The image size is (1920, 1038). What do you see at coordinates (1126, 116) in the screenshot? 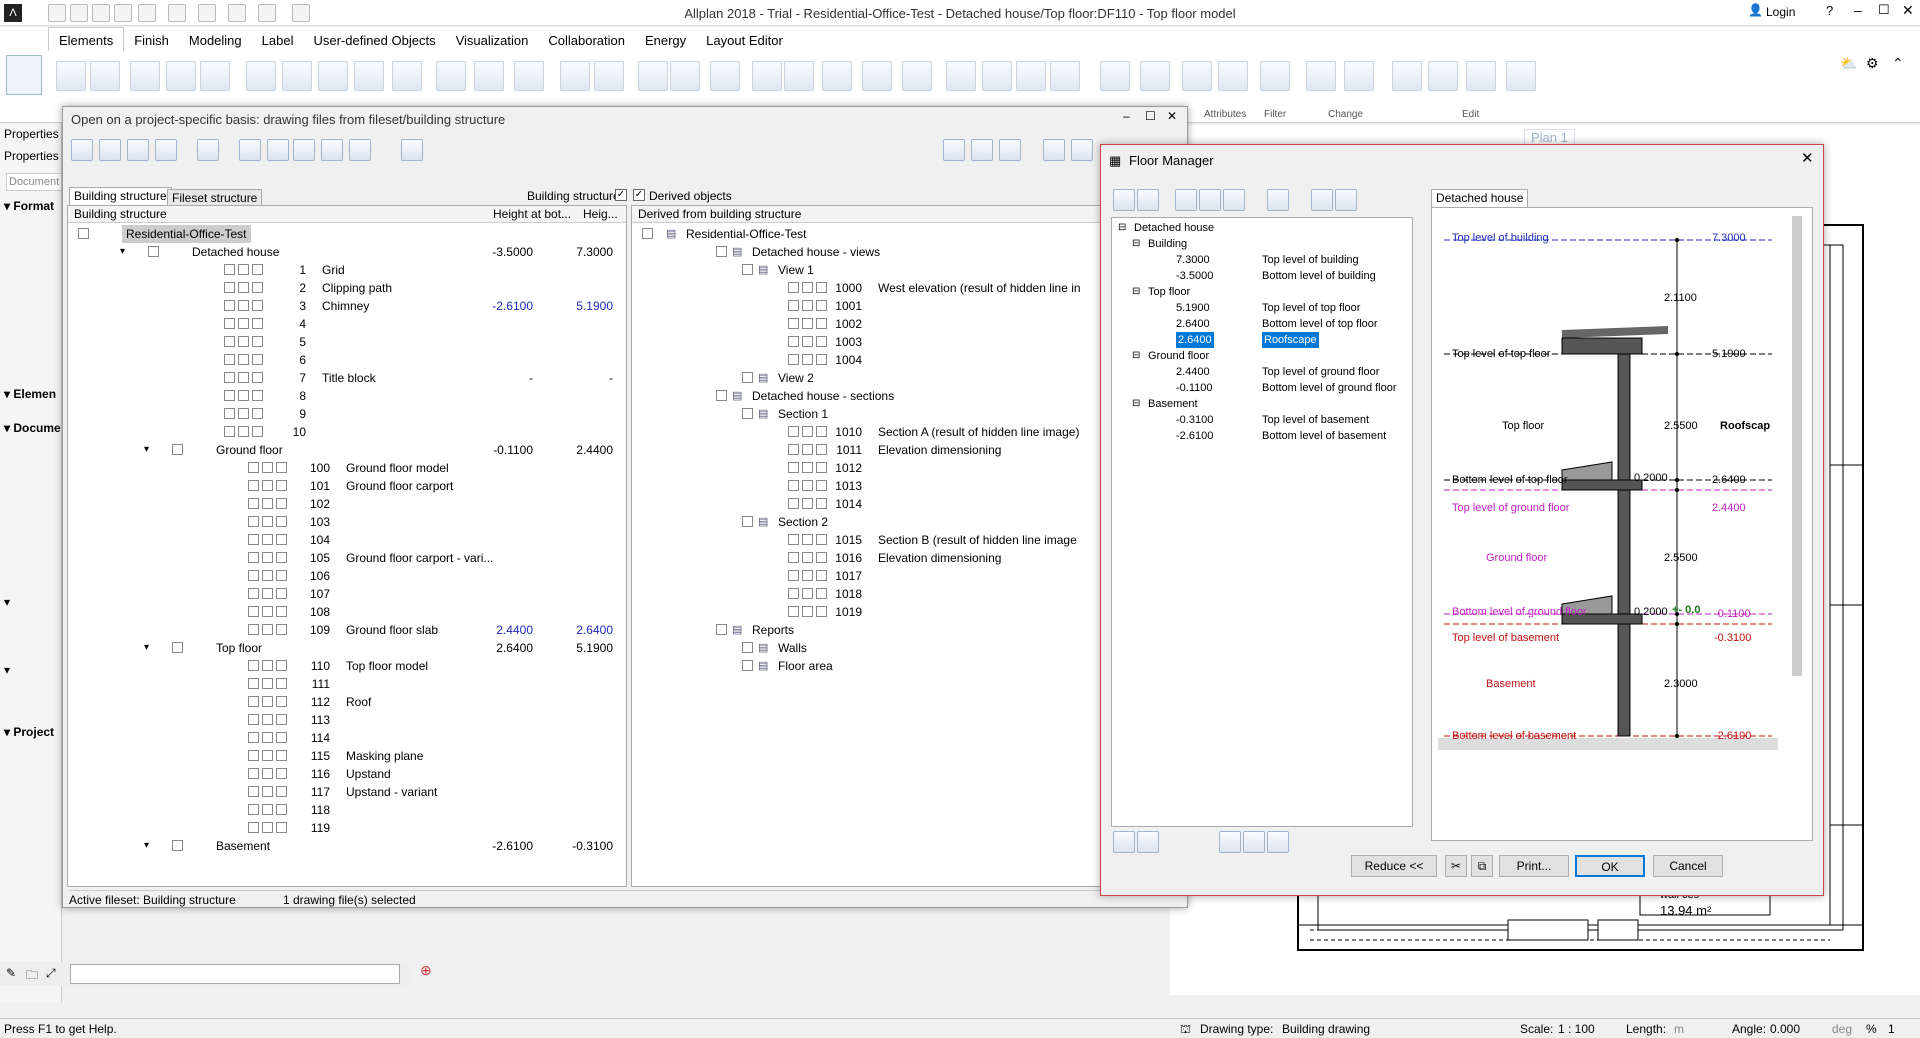
I see `minimize-button: –` at bounding box center [1126, 116].